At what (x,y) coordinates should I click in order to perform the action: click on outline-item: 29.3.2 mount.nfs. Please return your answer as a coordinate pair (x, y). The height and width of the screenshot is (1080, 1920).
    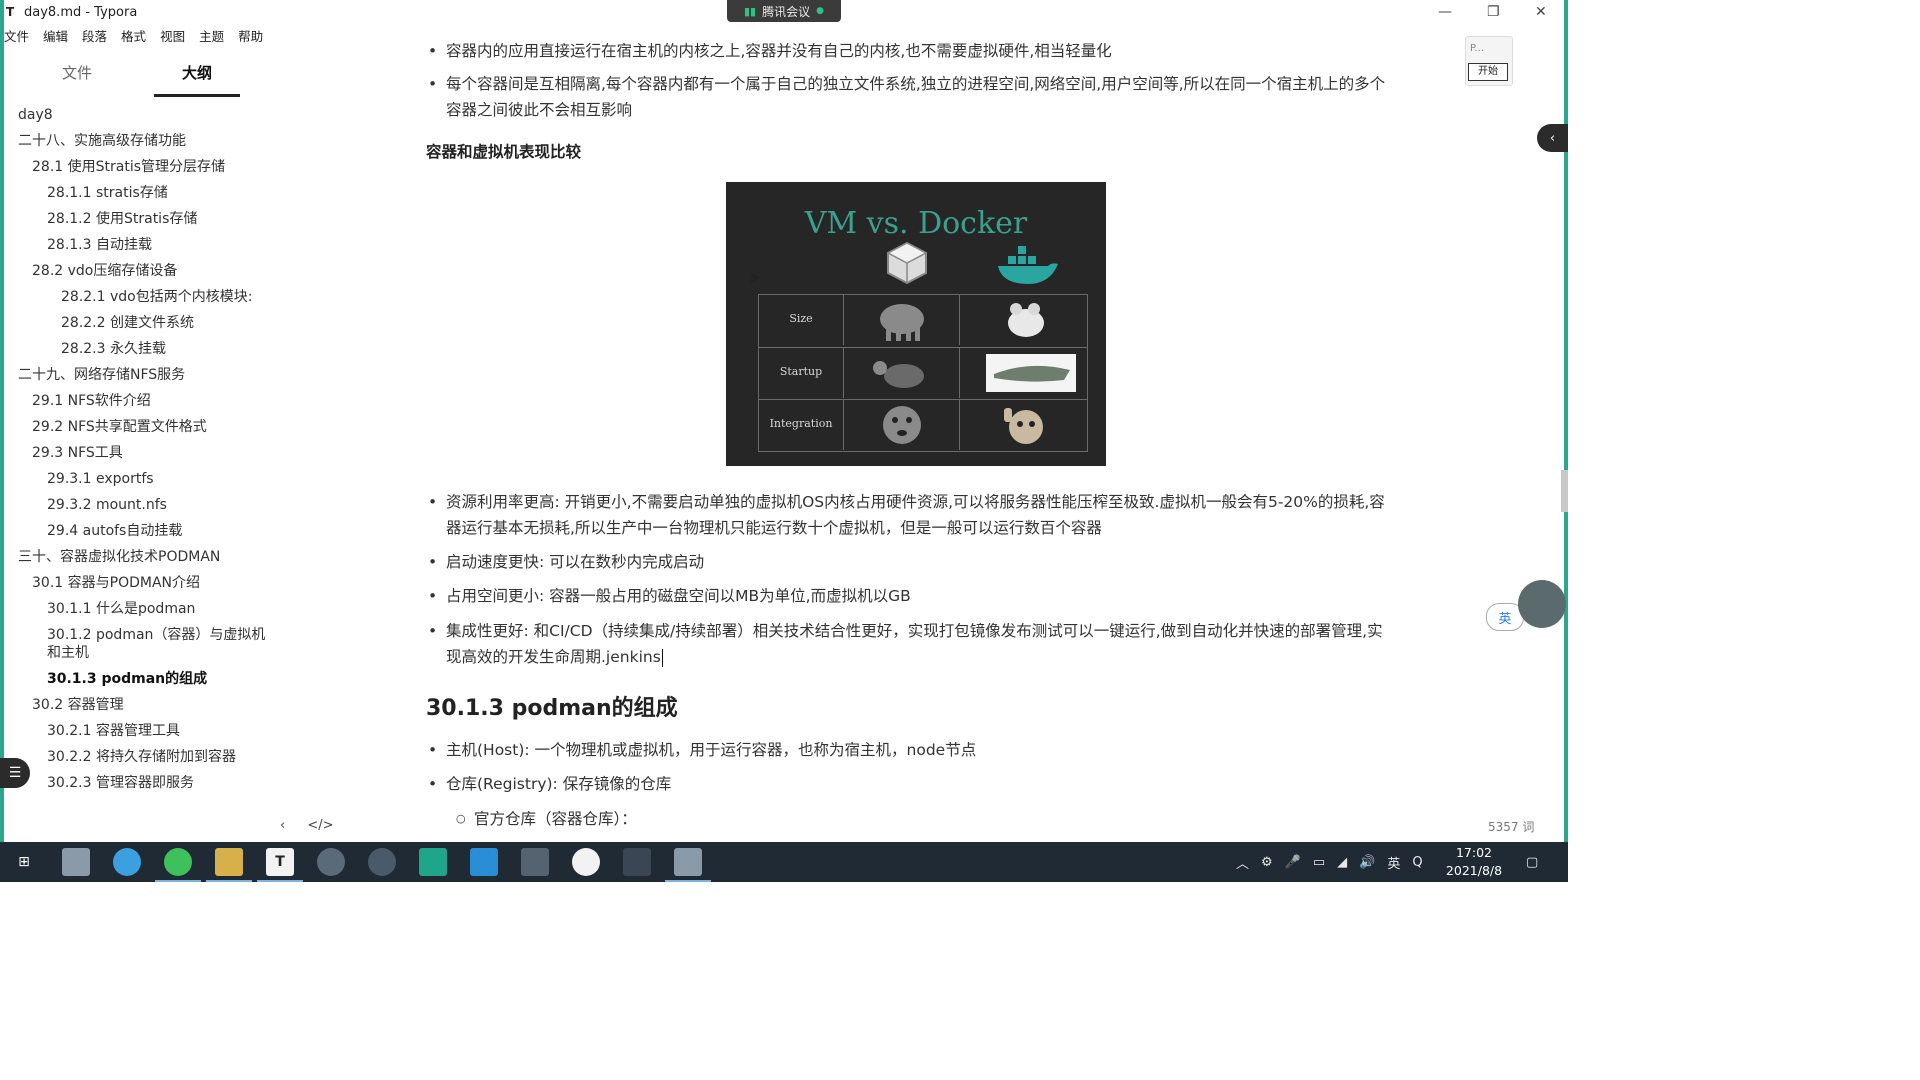
    Looking at the image, I should click on (107, 505).